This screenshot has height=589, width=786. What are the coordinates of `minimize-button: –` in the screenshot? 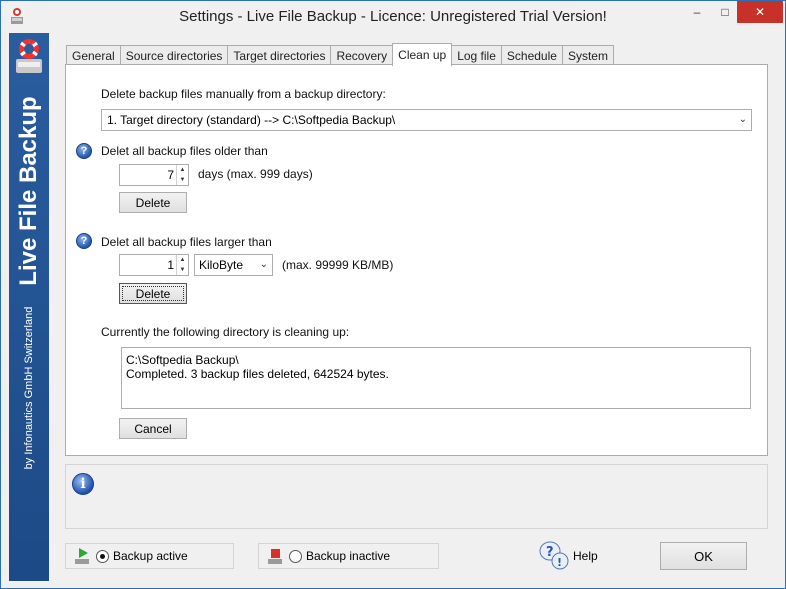 It's located at (697, 12).